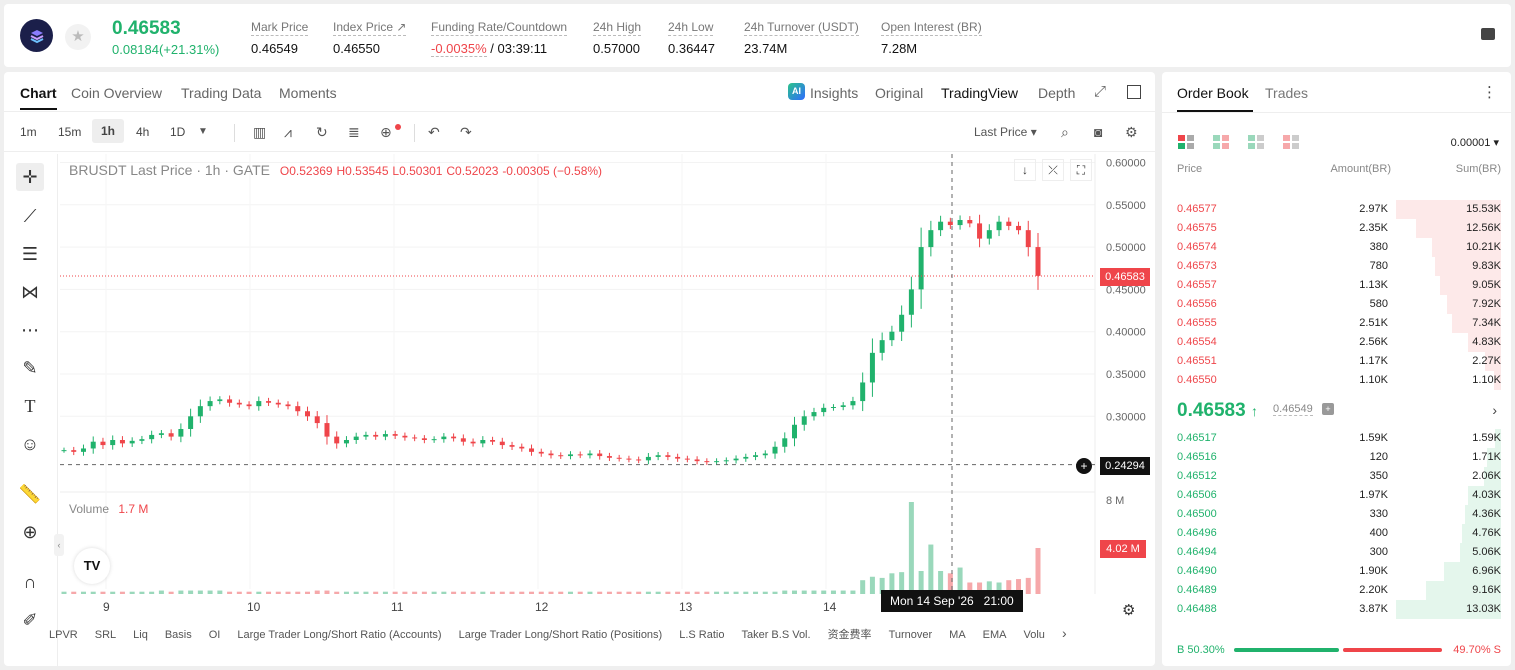 The height and width of the screenshot is (670, 1515). What do you see at coordinates (105, 635) in the screenshot?
I see `indicator-link: SRL` at bounding box center [105, 635].